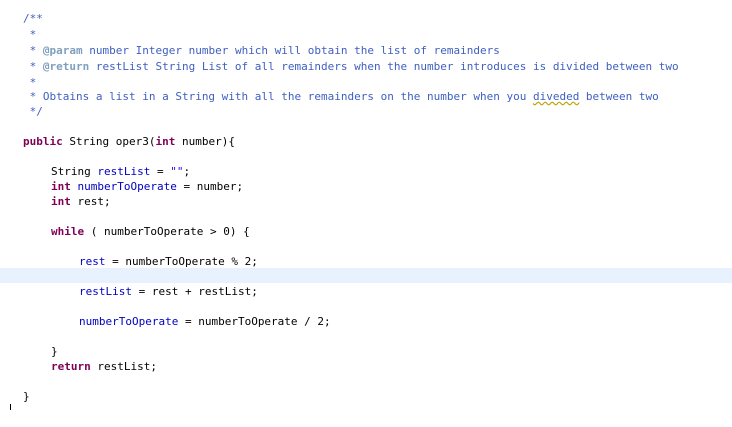 Image resolution: width=732 pixels, height=427 pixels. Describe the element at coordinates (81, 201) in the screenshot. I see `code-line-rest-decl: int rest;` at that location.